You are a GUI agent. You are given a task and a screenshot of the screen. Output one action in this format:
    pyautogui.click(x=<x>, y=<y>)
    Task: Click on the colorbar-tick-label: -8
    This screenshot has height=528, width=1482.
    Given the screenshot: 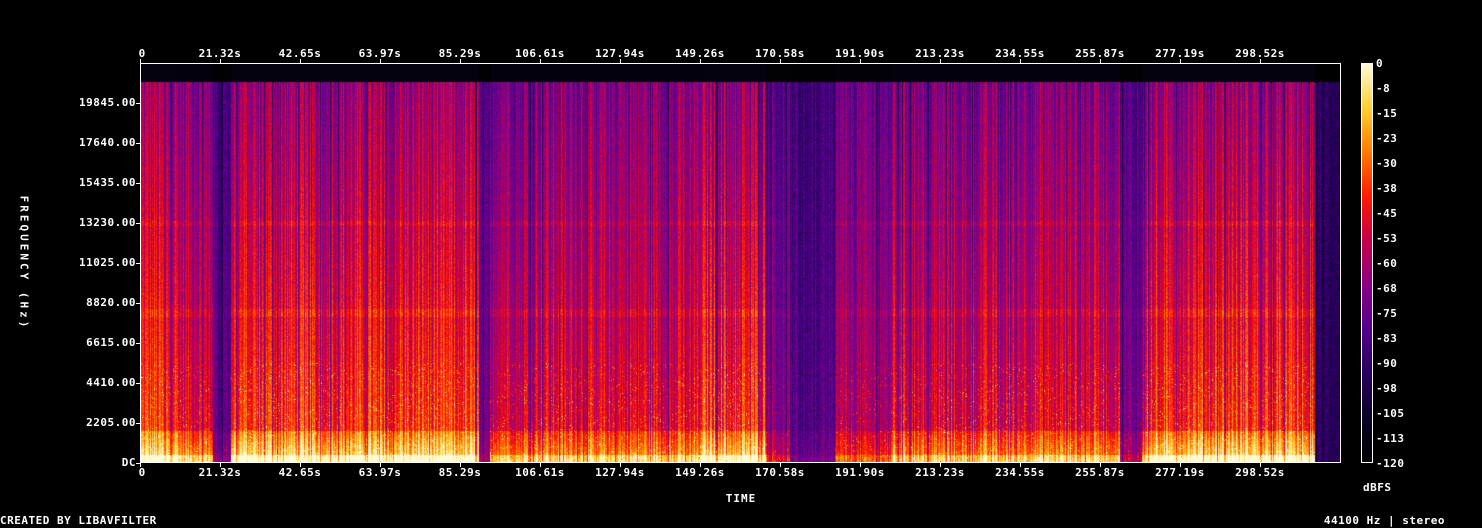 What is the action you would take?
    pyautogui.click(x=1383, y=88)
    